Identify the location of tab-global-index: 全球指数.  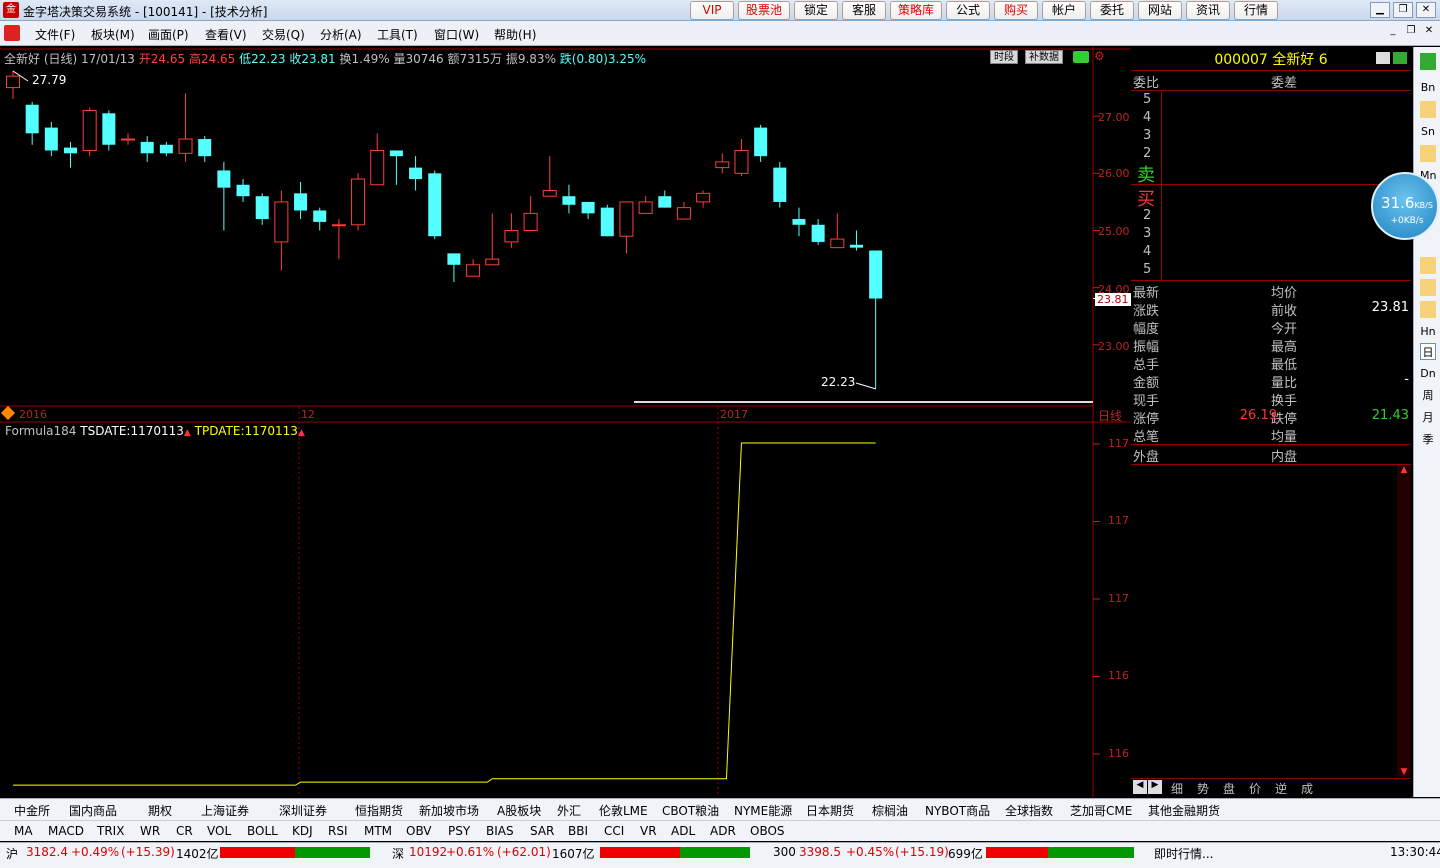
(1029, 810).